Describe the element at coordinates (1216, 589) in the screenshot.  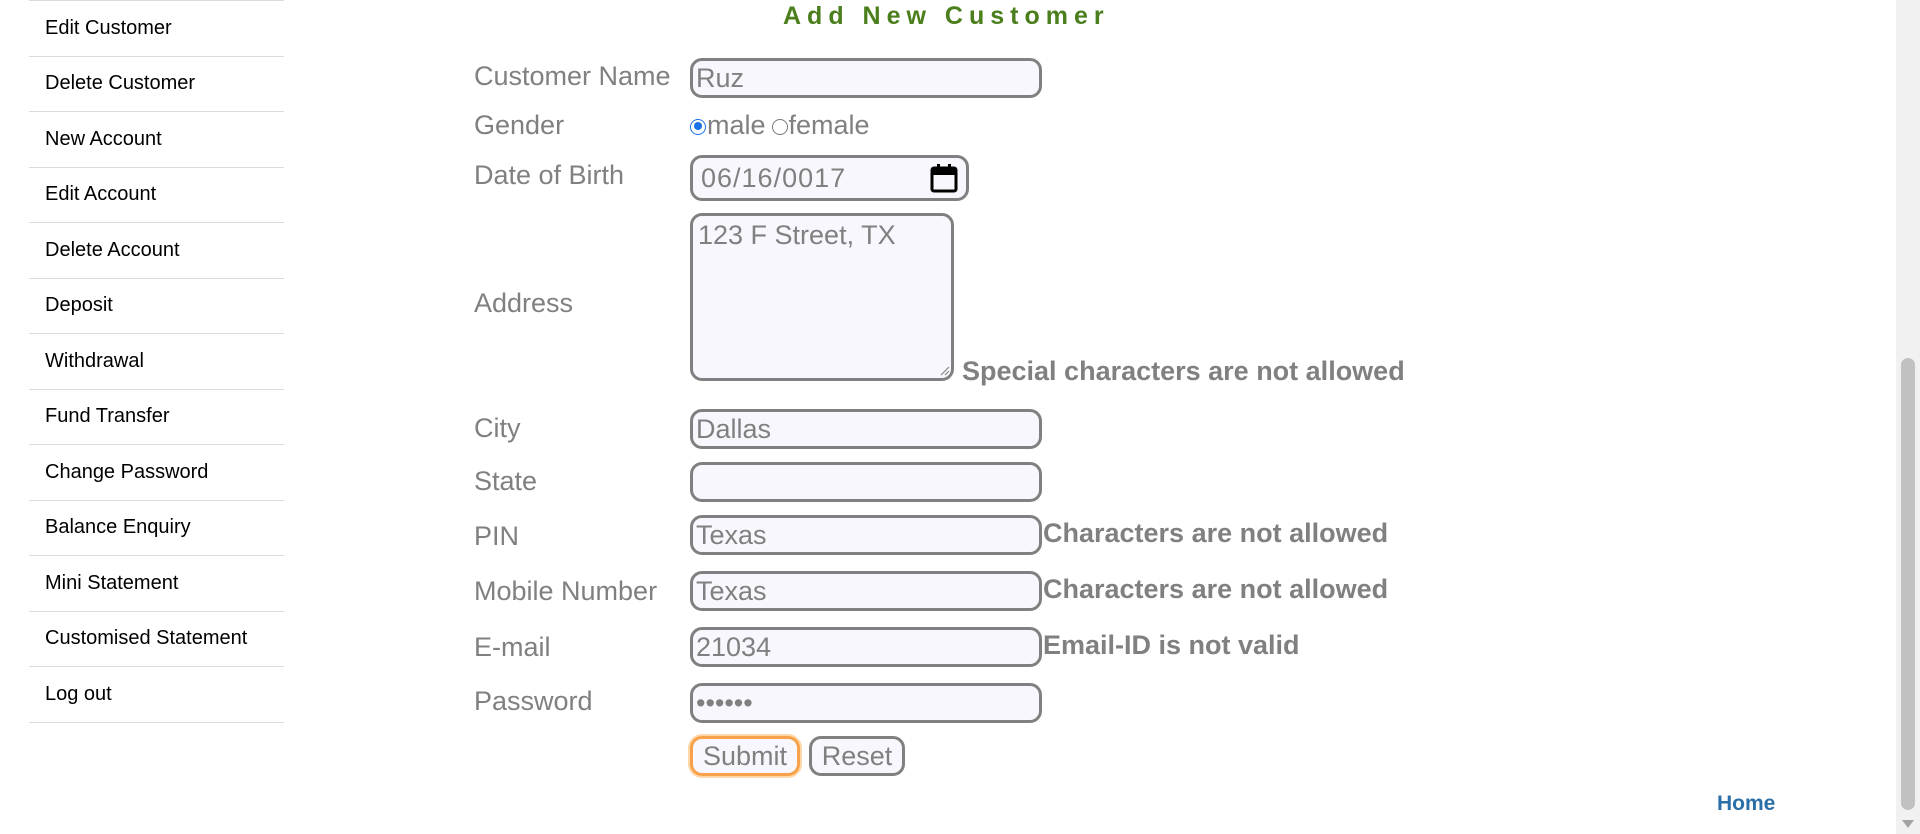
I see `mobile-error-message: Characters are not allowed` at that location.